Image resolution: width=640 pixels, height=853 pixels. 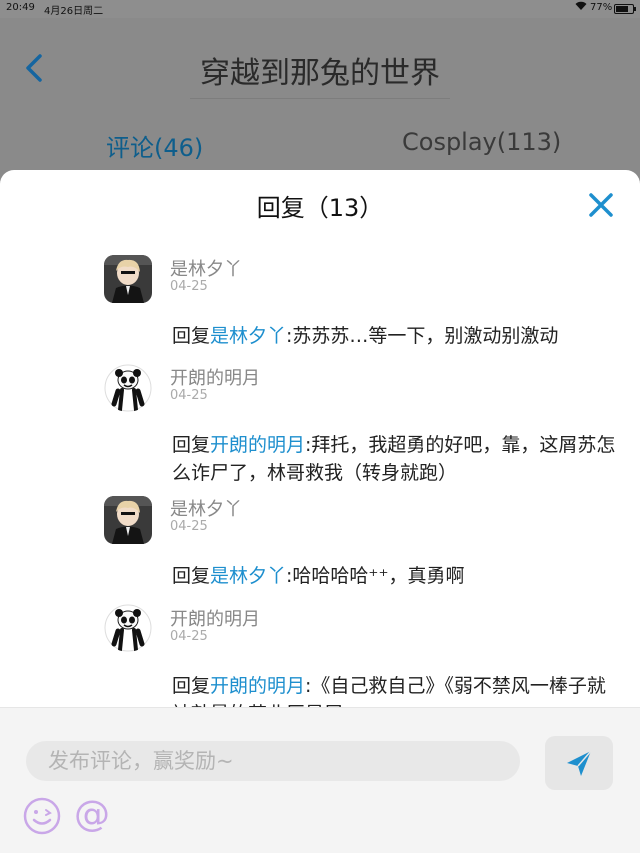 I want to click on reply-text: 回复是林夕丫:苏苏苏…等一下，别激动别激动, so click(x=395, y=336).